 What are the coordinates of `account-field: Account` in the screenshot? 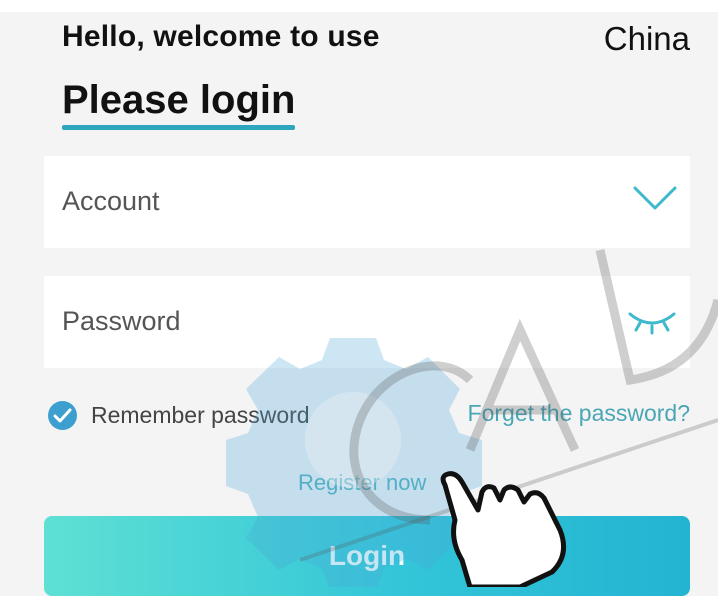 It's located at (367, 202).